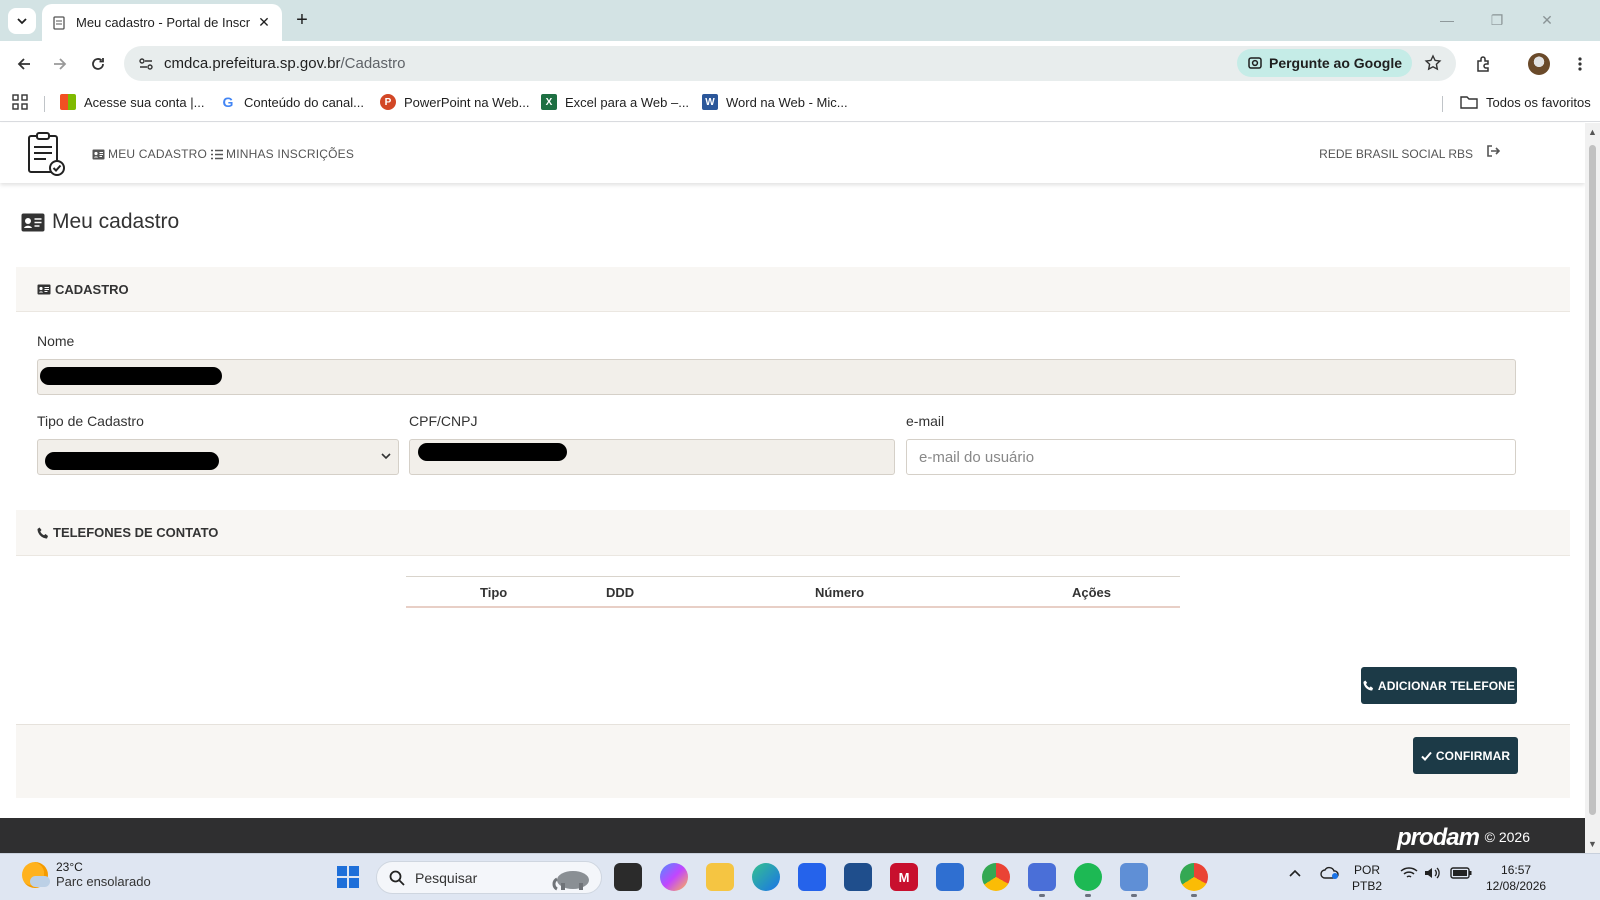 Image resolution: width=1600 pixels, height=900 pixels. Describe the element at coordinates (348, 877) in the screenshot. I see `windows-start-icon` at that location.